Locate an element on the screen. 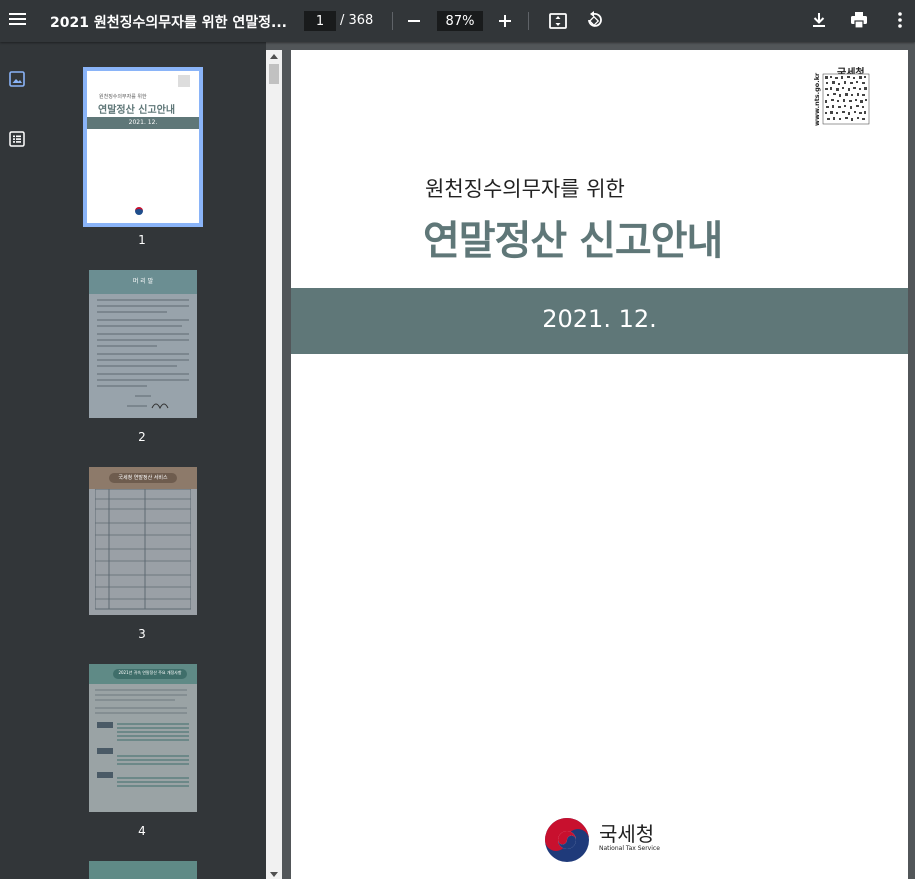 This screenshot has height=879, width=915. sidebar-scrollbar is located at coordinates (274, 464).